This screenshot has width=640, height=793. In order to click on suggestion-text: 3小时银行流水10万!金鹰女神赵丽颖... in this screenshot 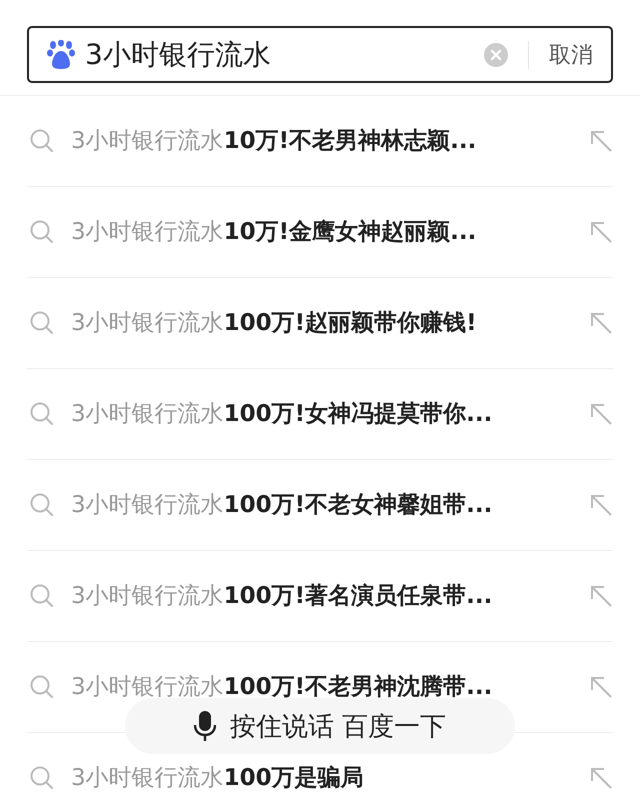, I will do `click(322, 232)`.